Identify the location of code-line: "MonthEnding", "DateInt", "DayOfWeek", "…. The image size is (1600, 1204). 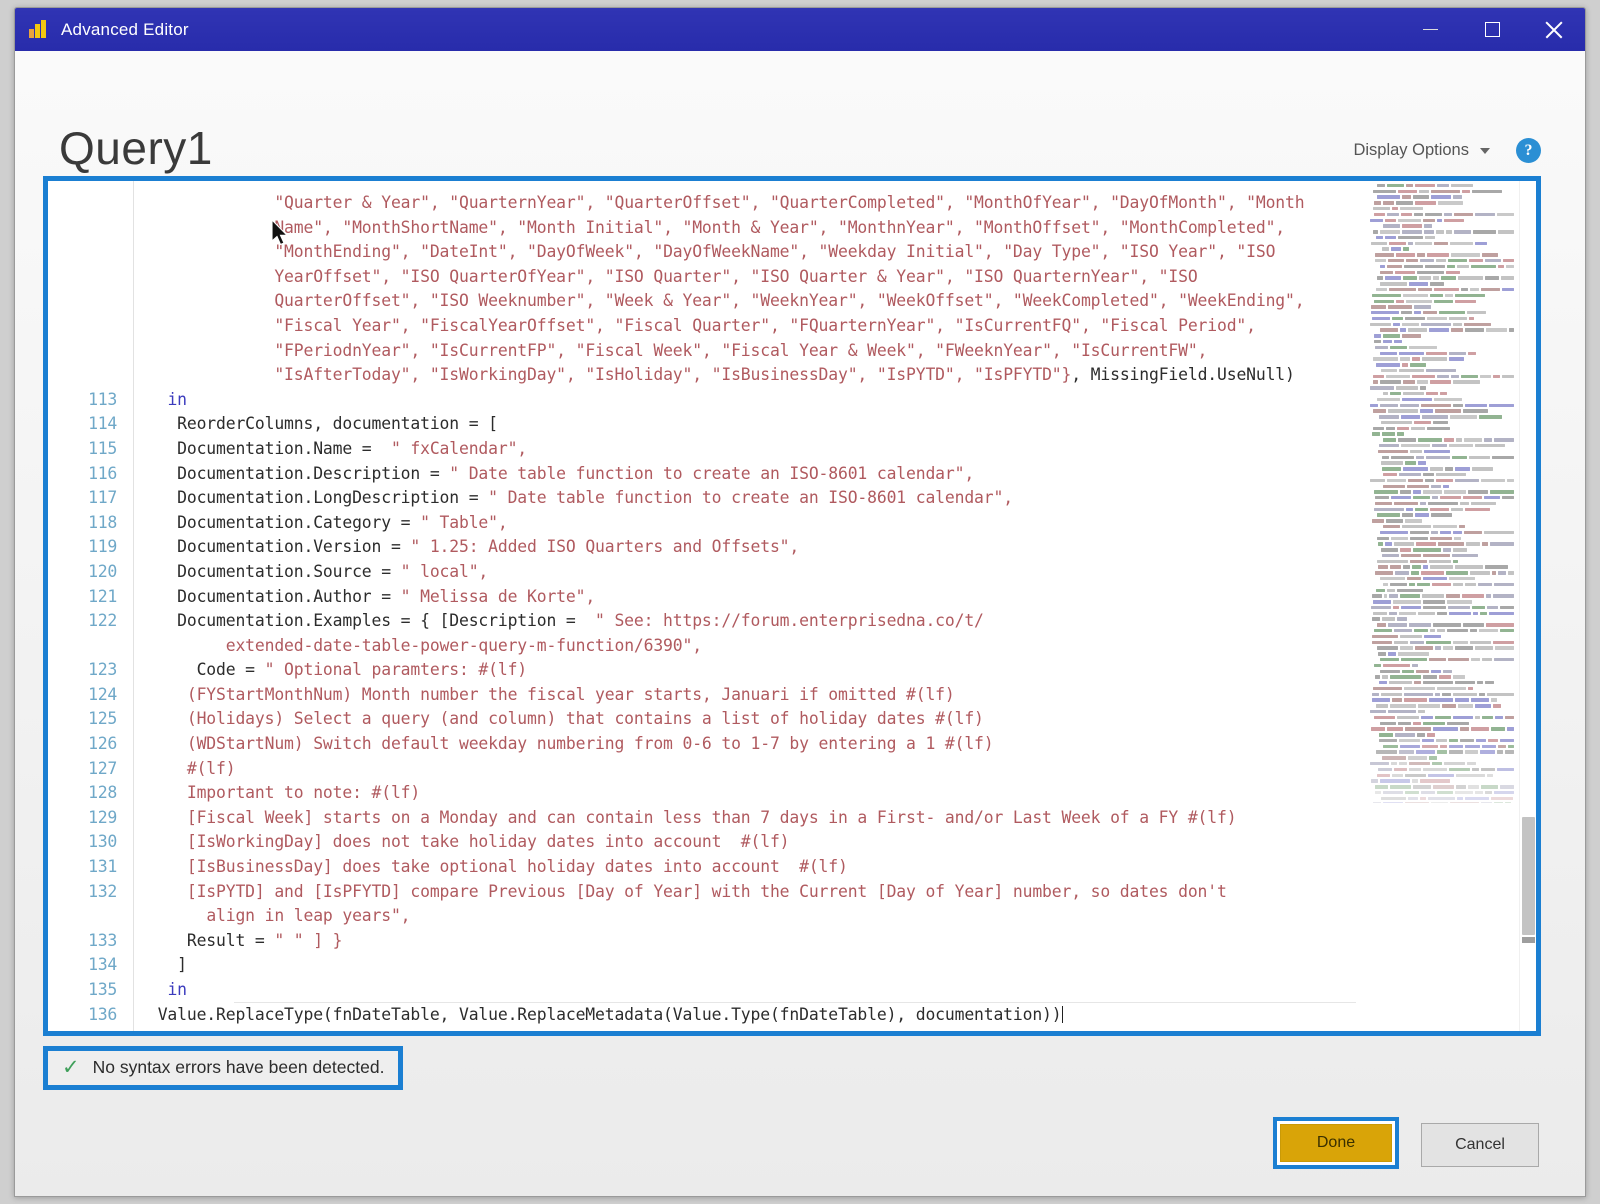
(842, 252).